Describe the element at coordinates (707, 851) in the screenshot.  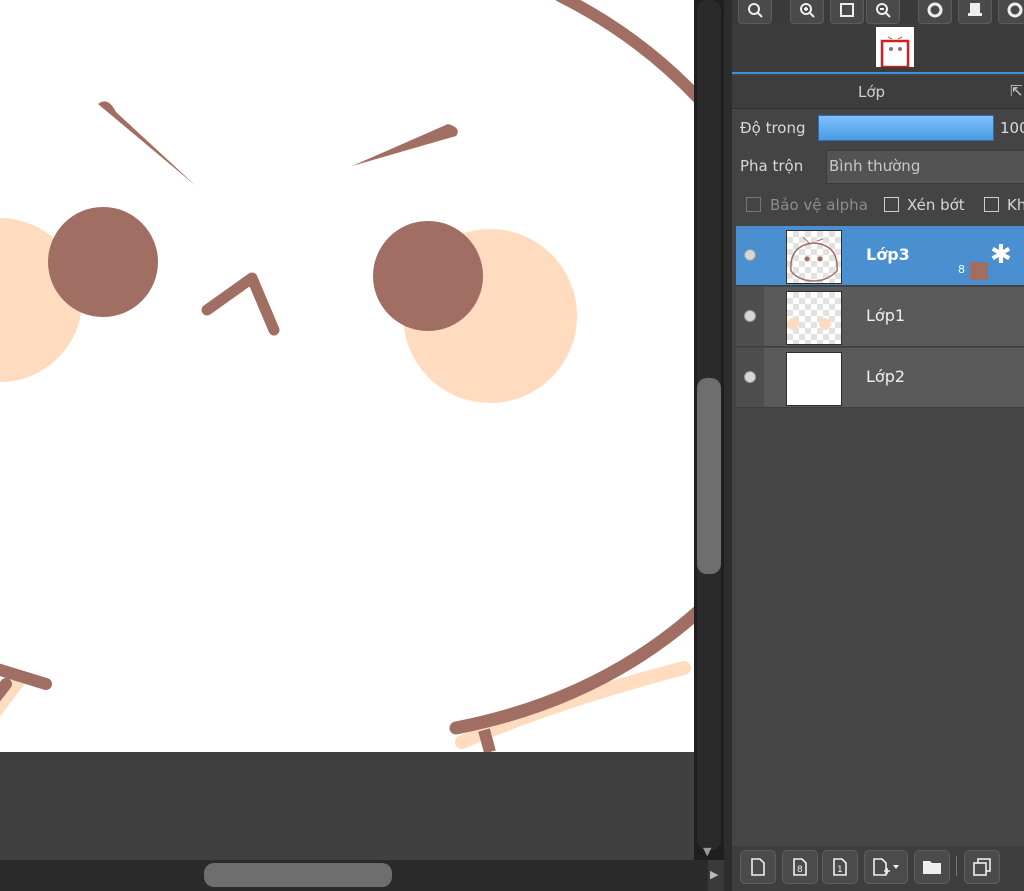
I see `scroll-down-icon: ▼` at that location.